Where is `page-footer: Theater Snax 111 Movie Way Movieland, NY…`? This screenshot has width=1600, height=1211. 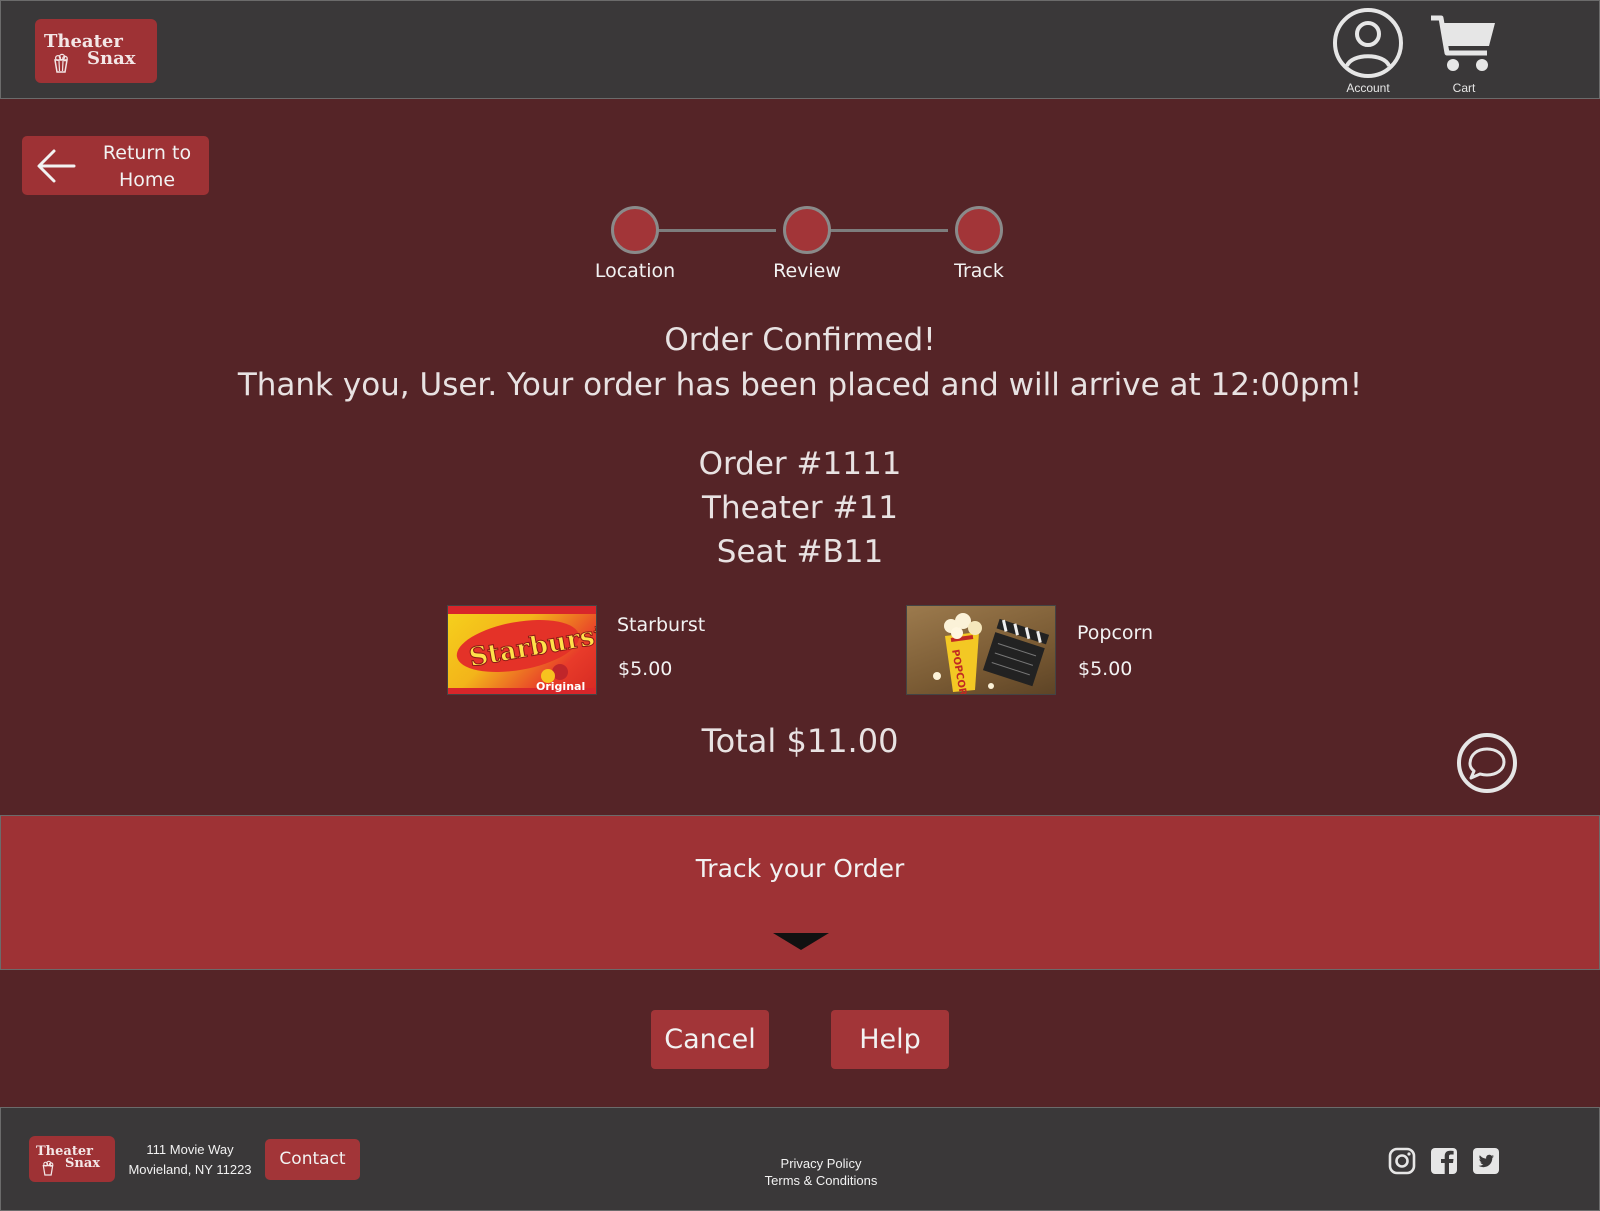
page-footer: Theater Snax 111 Movie Way Movieland, NY… is located at coordinates (800, 1159).